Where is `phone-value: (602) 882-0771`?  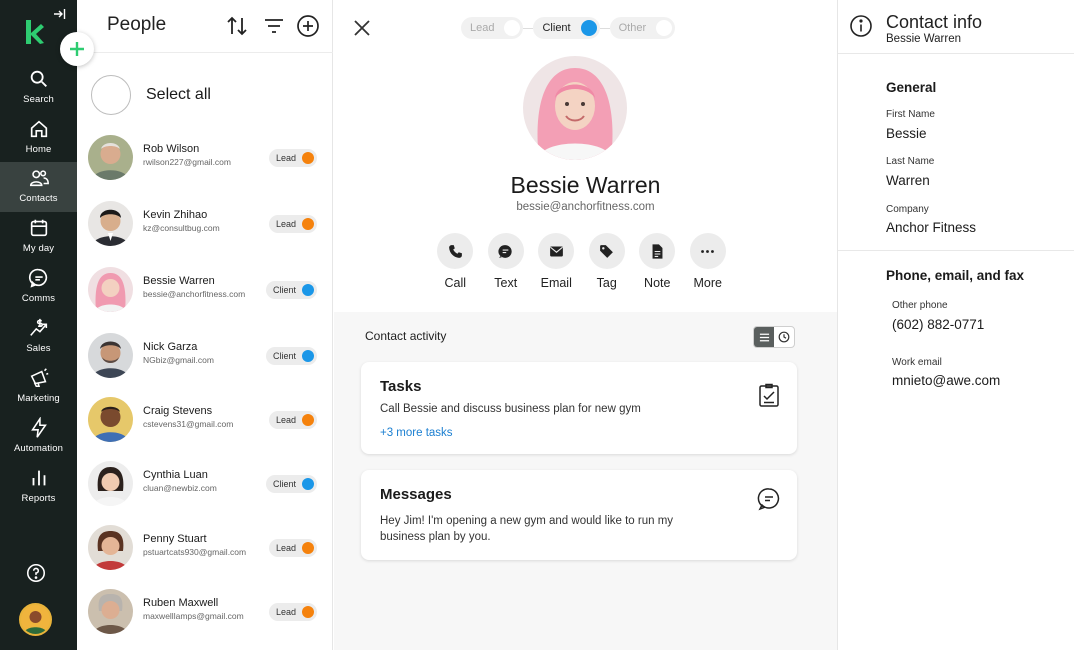
phone-value: (602) 882-0771 is located at coordinates (938, 324).